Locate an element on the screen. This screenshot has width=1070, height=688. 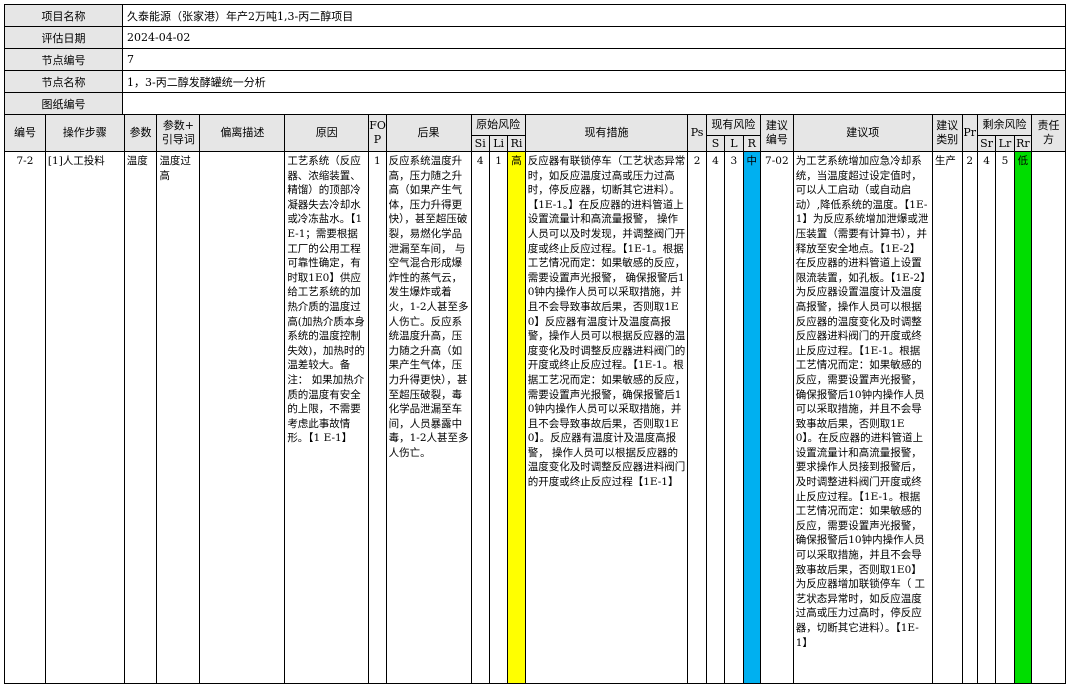
cell-pr: 2 is located at coordinates (969, 417).